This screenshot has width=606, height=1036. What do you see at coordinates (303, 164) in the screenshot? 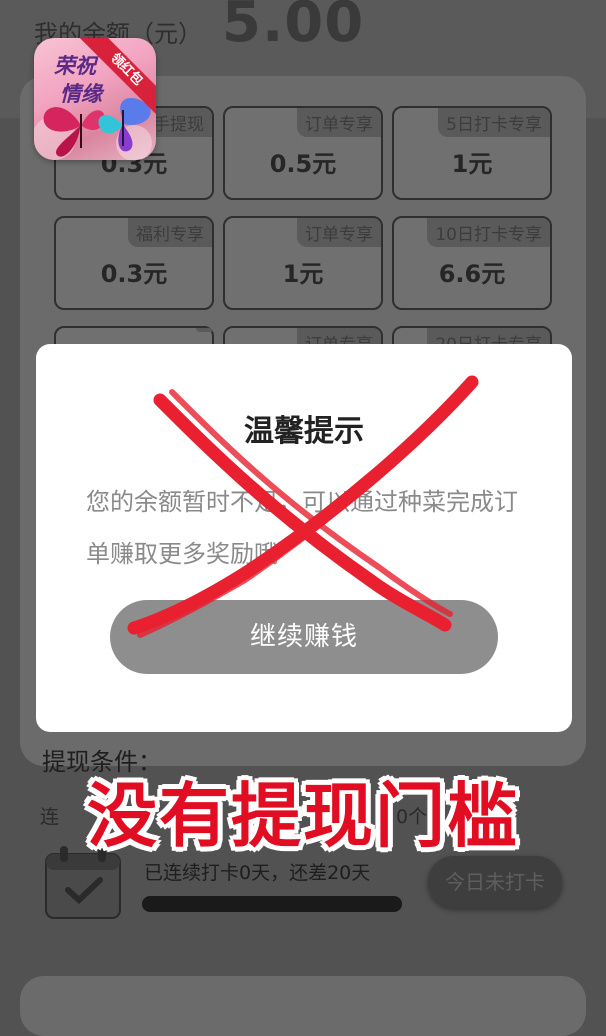
I see `card-amount: 0.5元` at bounding box center [303, 164].